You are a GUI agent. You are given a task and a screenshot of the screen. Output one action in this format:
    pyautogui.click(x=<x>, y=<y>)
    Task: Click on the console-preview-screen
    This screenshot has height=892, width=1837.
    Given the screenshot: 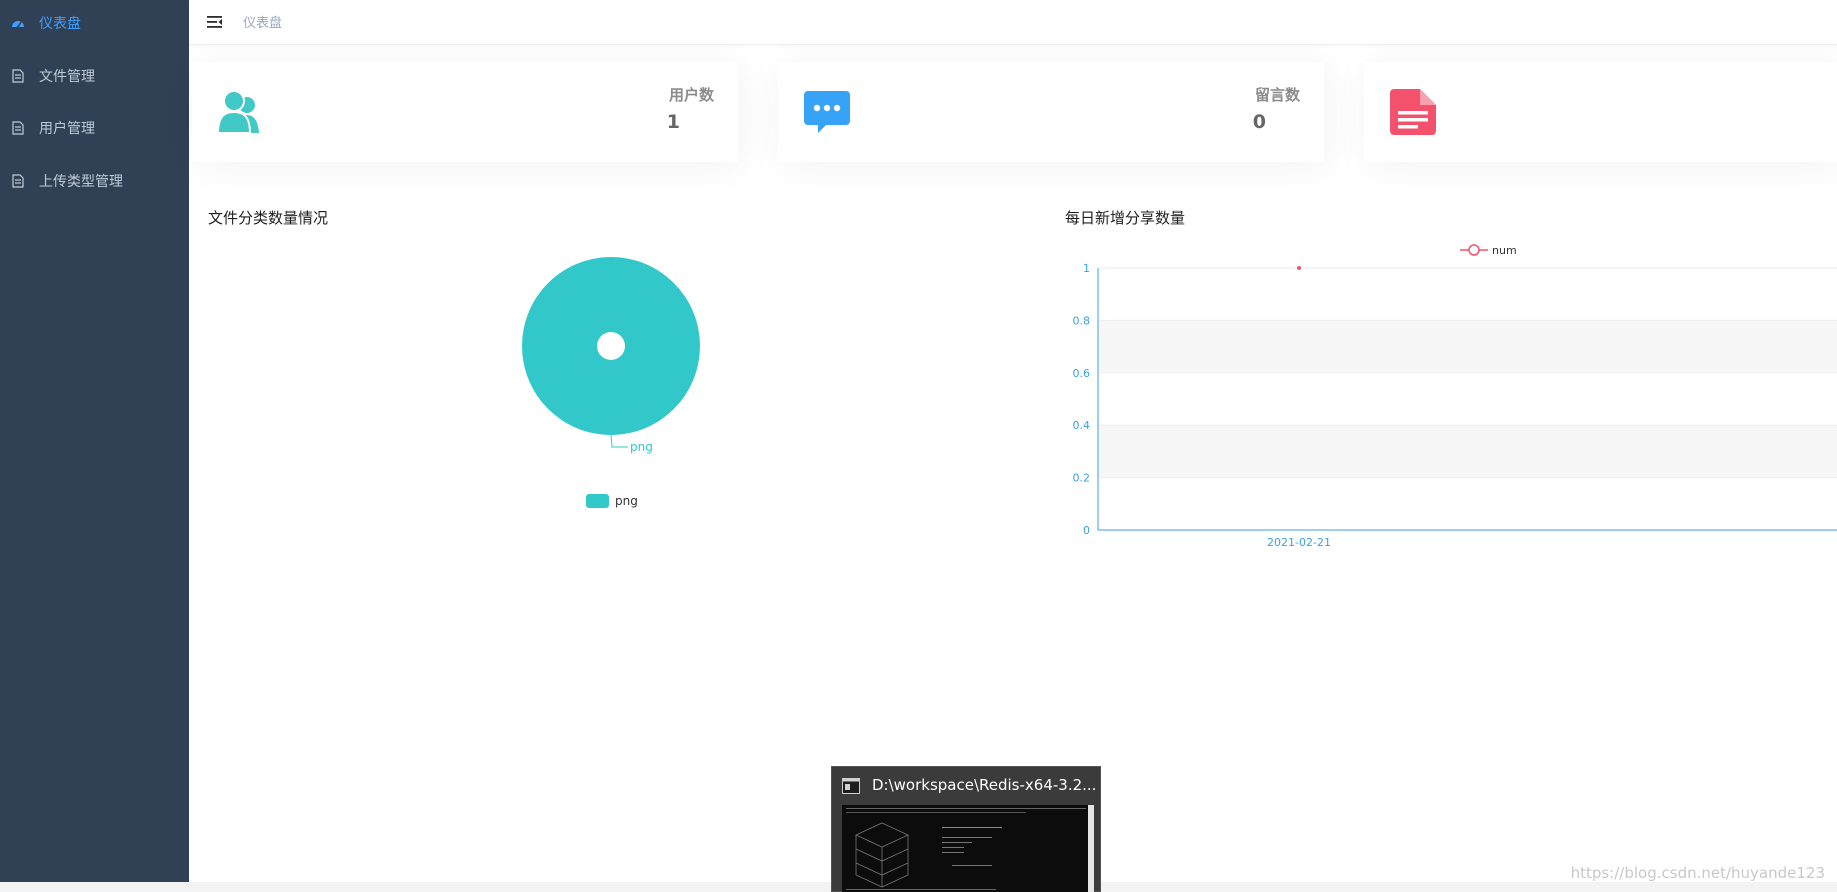 What is the action you would take?
    pyautogui.click(x=968, y=848)
    